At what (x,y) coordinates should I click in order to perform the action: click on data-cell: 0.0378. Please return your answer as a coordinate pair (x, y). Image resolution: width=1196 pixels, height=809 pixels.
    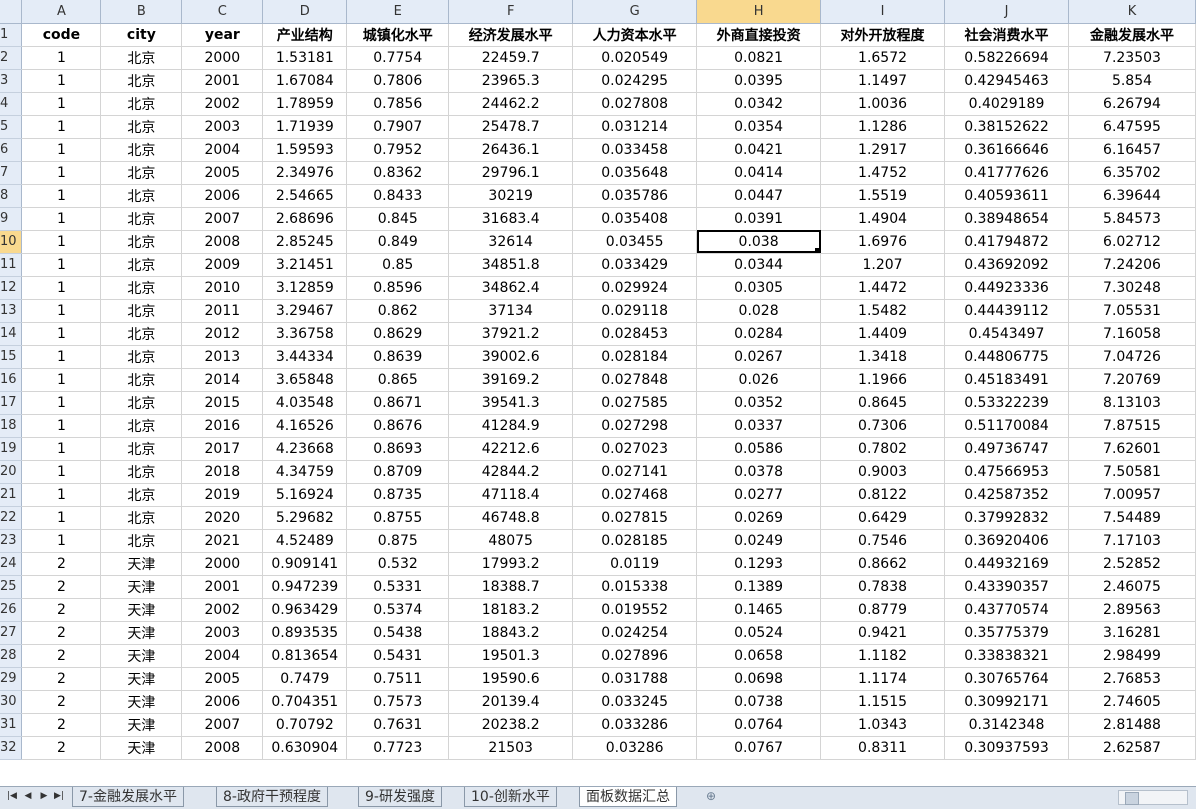
    Looking at the image, I should click on (759, 472).